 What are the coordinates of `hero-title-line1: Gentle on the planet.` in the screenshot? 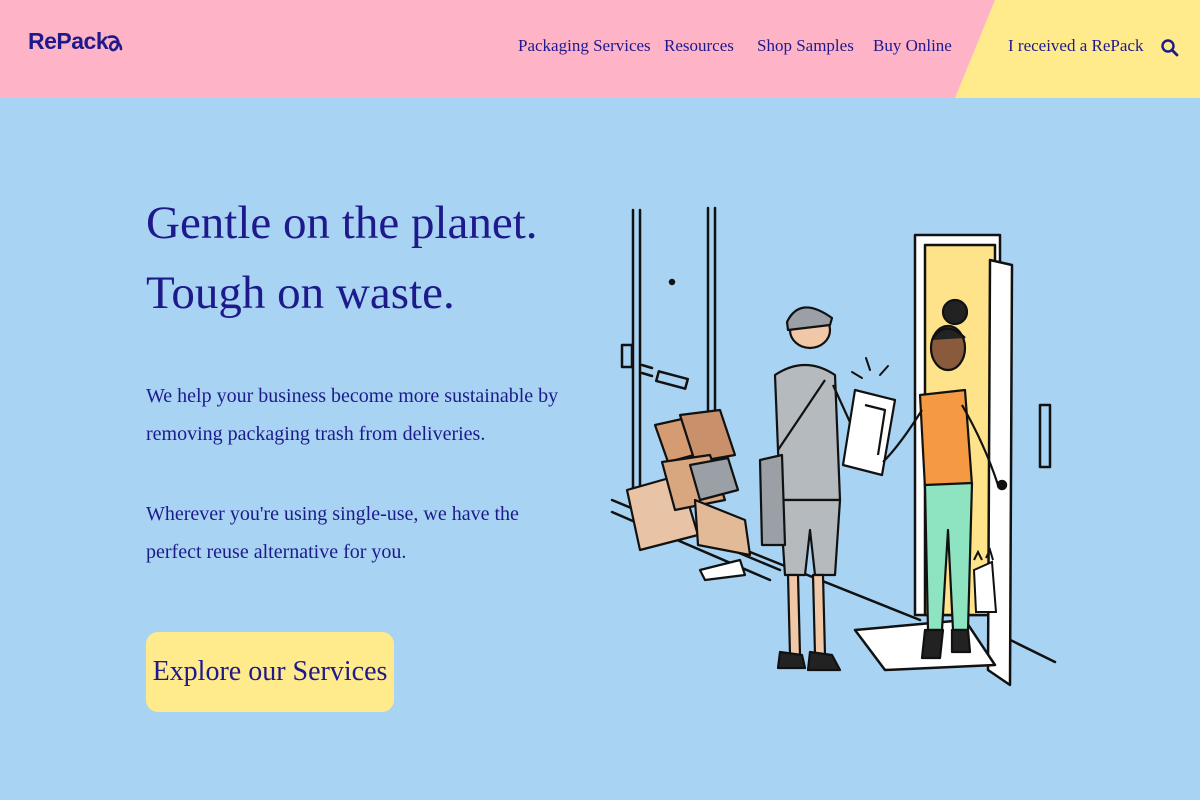 It's located at (342, 223).